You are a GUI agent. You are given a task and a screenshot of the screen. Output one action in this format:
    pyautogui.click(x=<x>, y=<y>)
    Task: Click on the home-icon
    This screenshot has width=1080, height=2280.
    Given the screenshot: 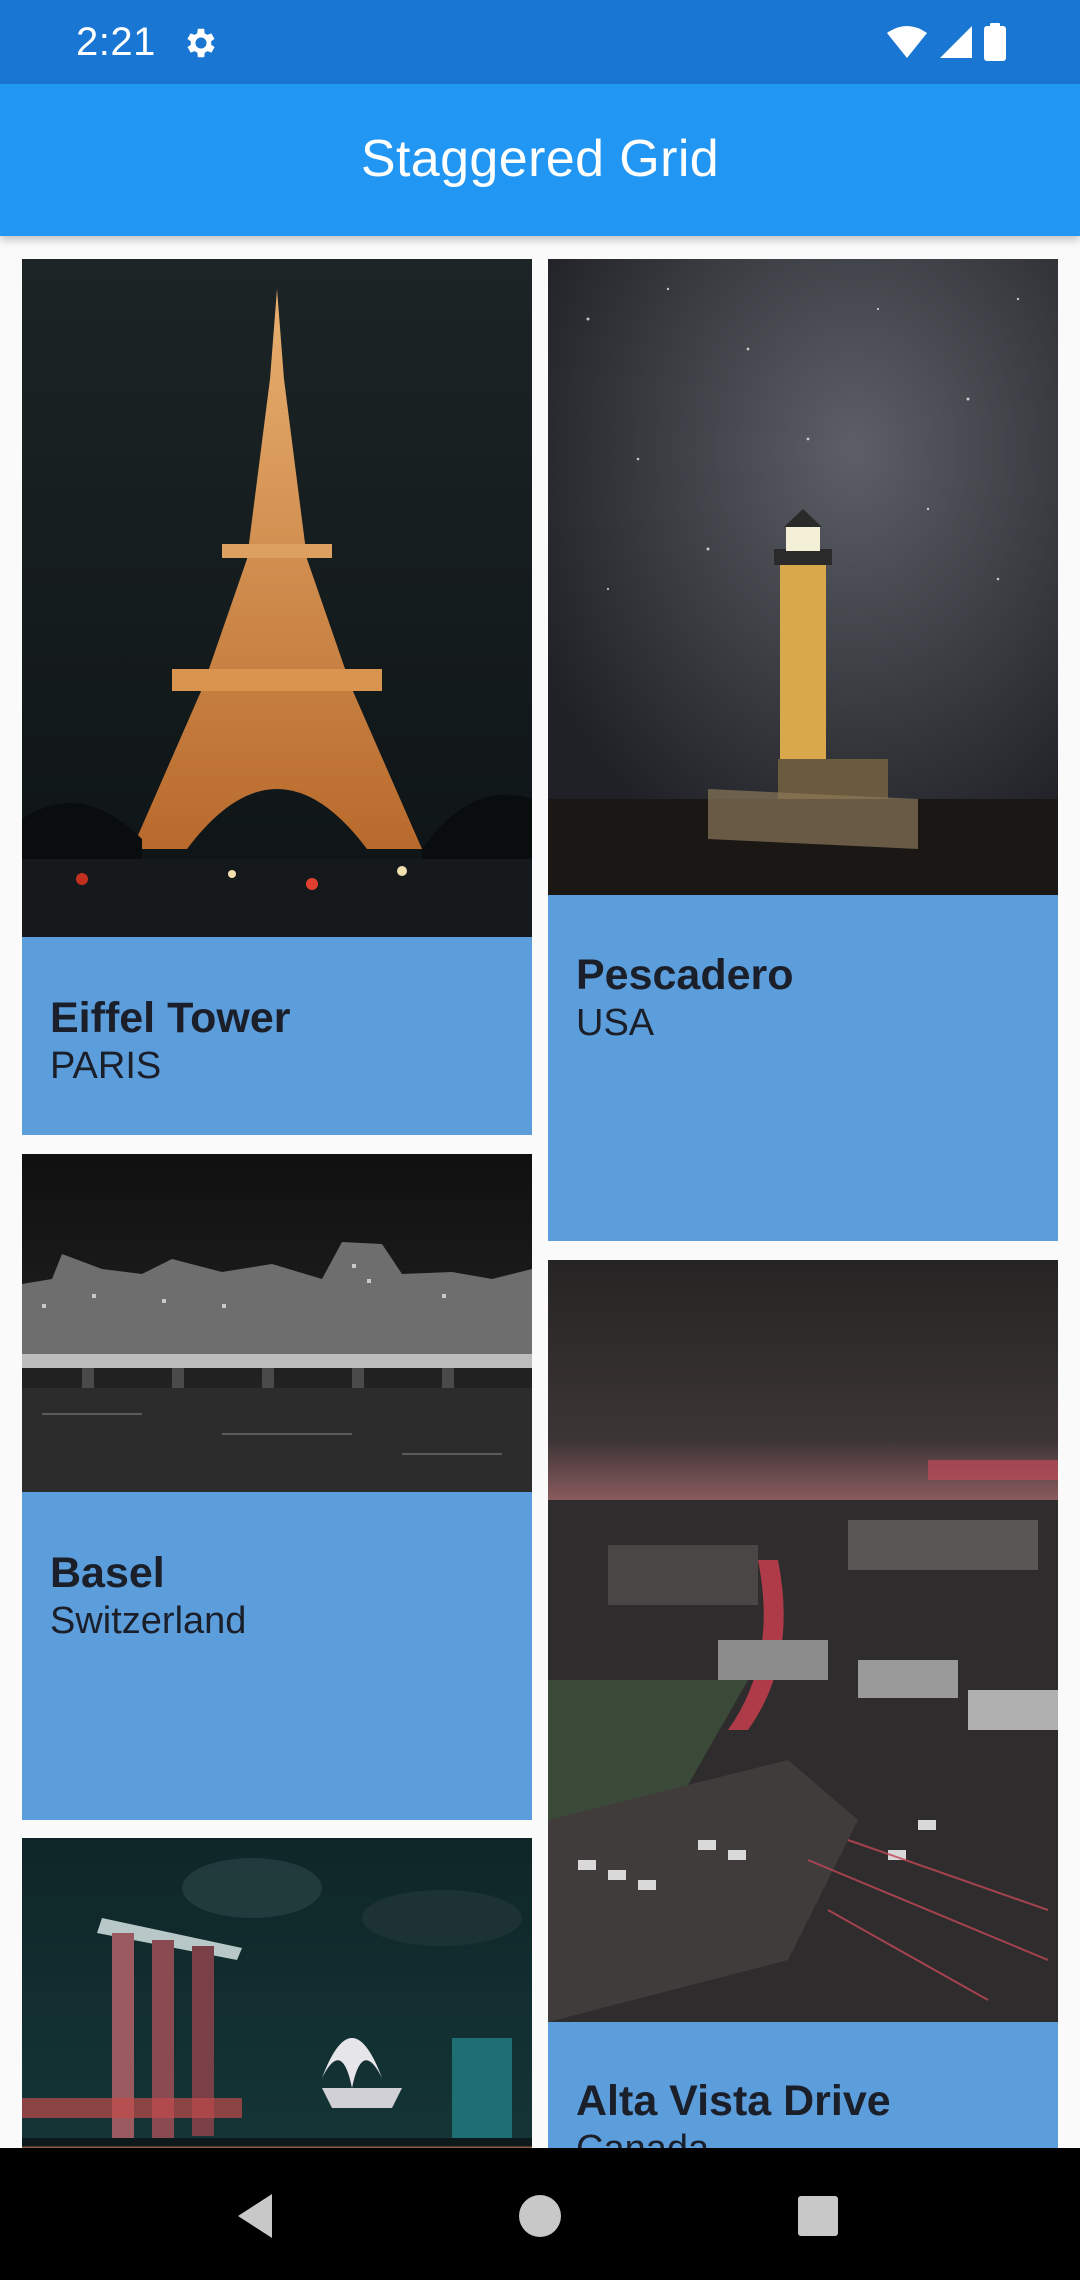 What is the action you would take?
    pyautogui.click(x=540, y=2216)
    